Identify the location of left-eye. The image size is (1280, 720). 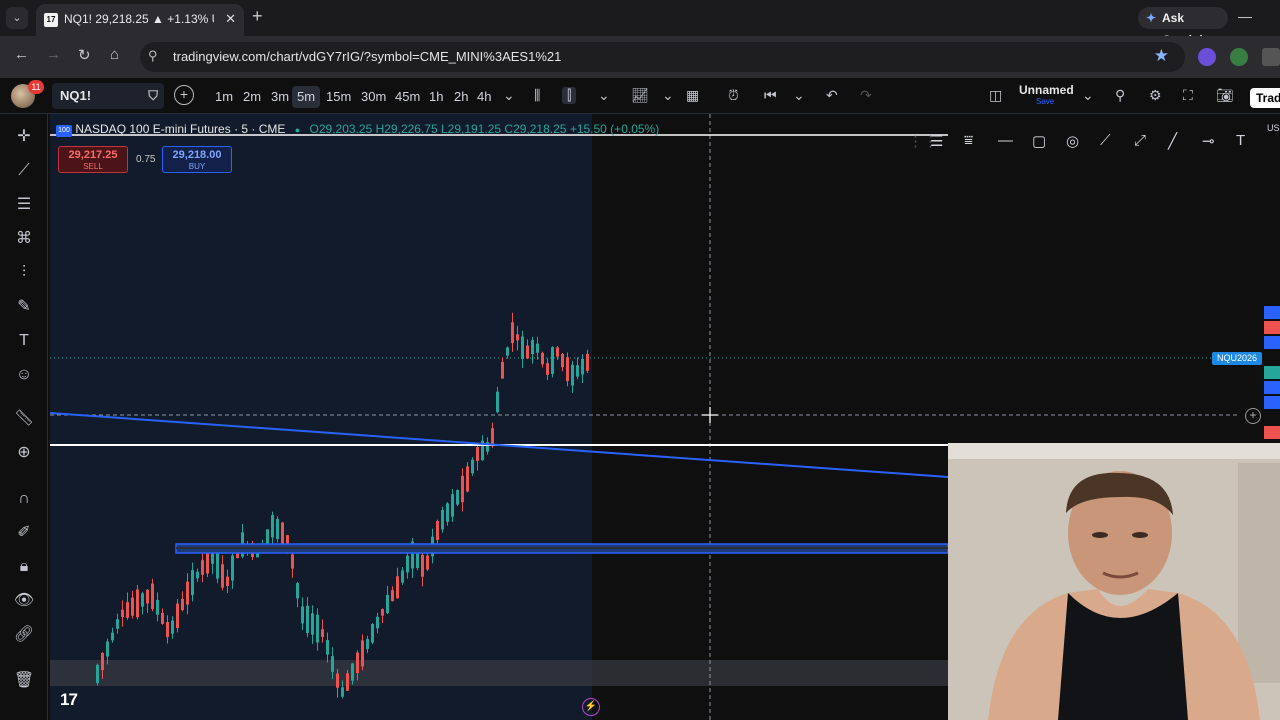
(1100, 535).